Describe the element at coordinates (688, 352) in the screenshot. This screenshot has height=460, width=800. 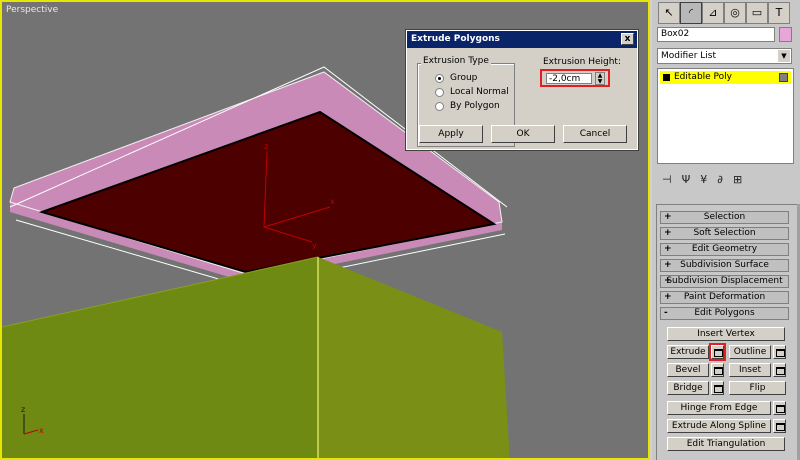
I see `extrude-button: Extrude` at that location.